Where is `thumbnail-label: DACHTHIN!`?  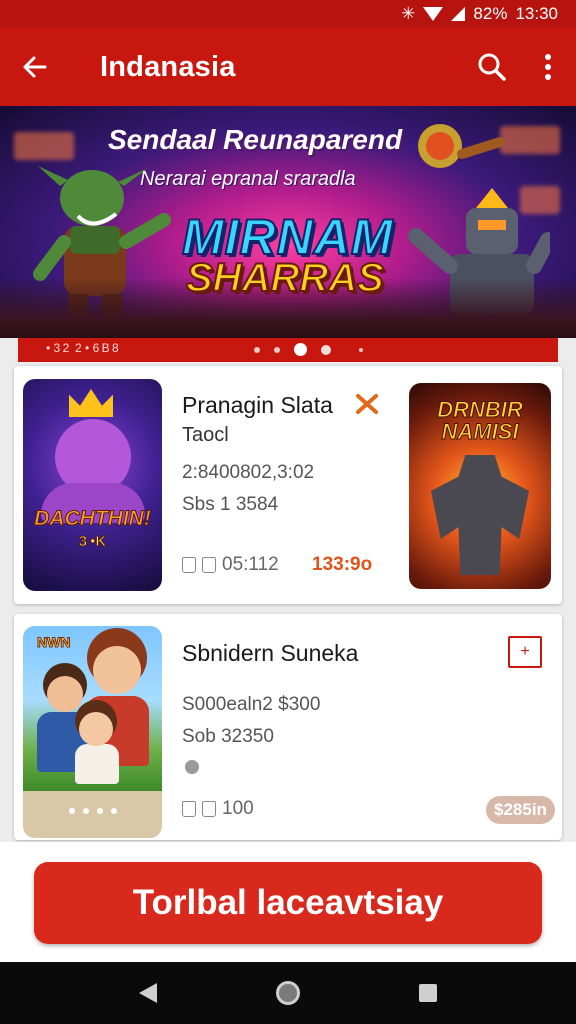
thumbnail-label: DACHTHIN! is located at coordinates (93, 519).